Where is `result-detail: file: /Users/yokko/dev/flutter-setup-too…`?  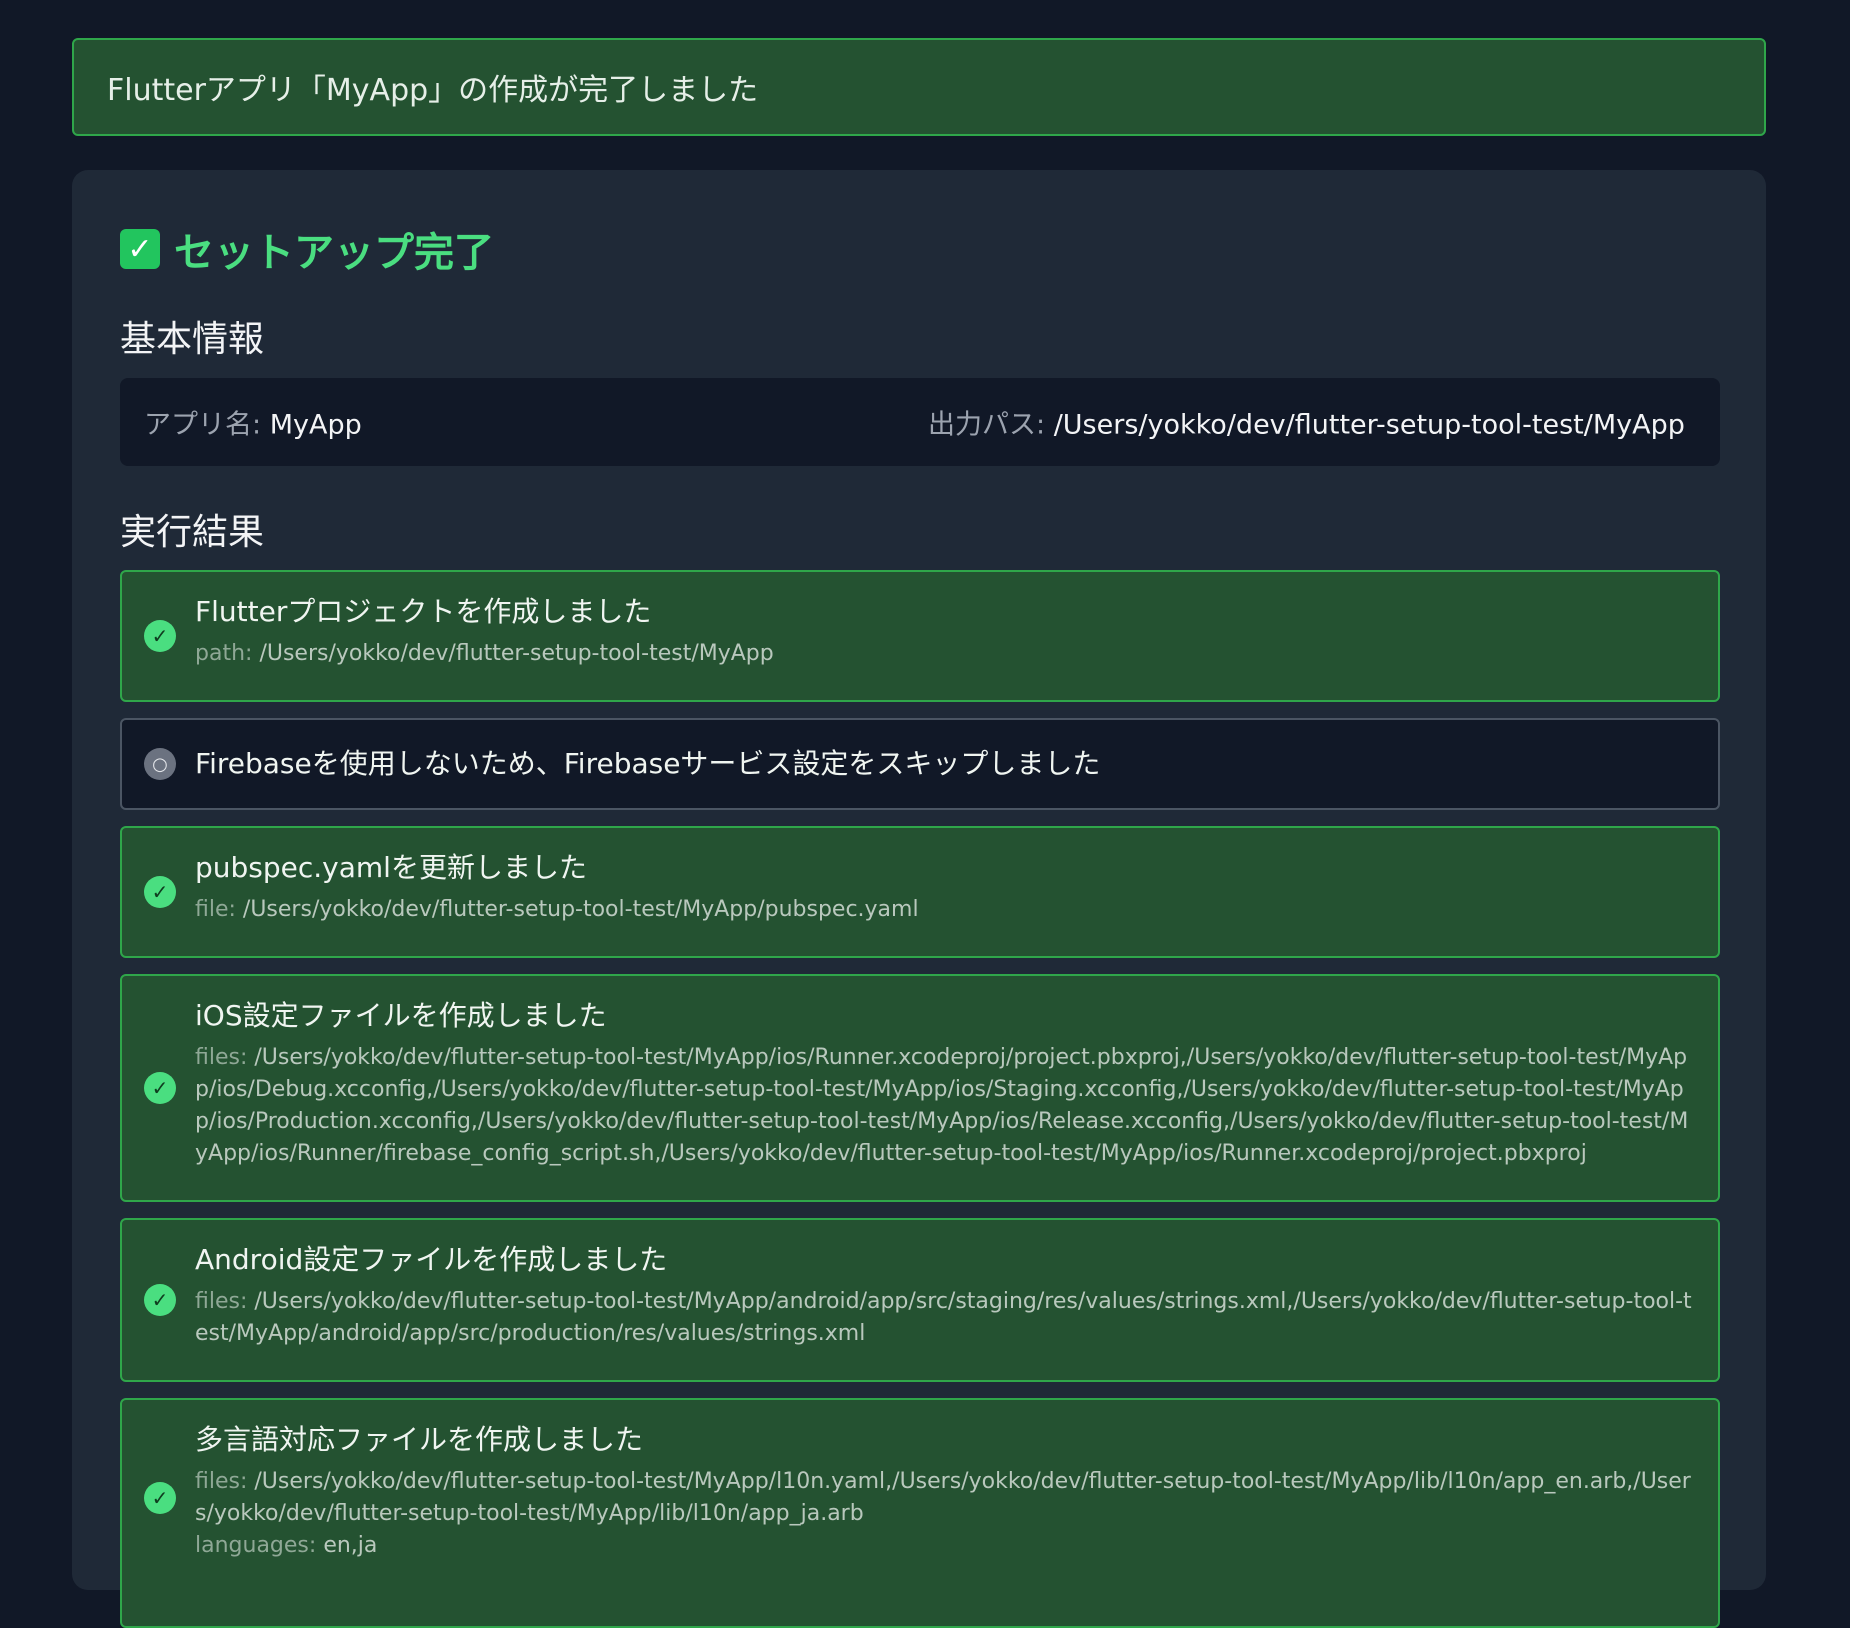
result-detail: file: /Users/yokko/dev/flutter-setup-too… is located at coordinates (944, 910).